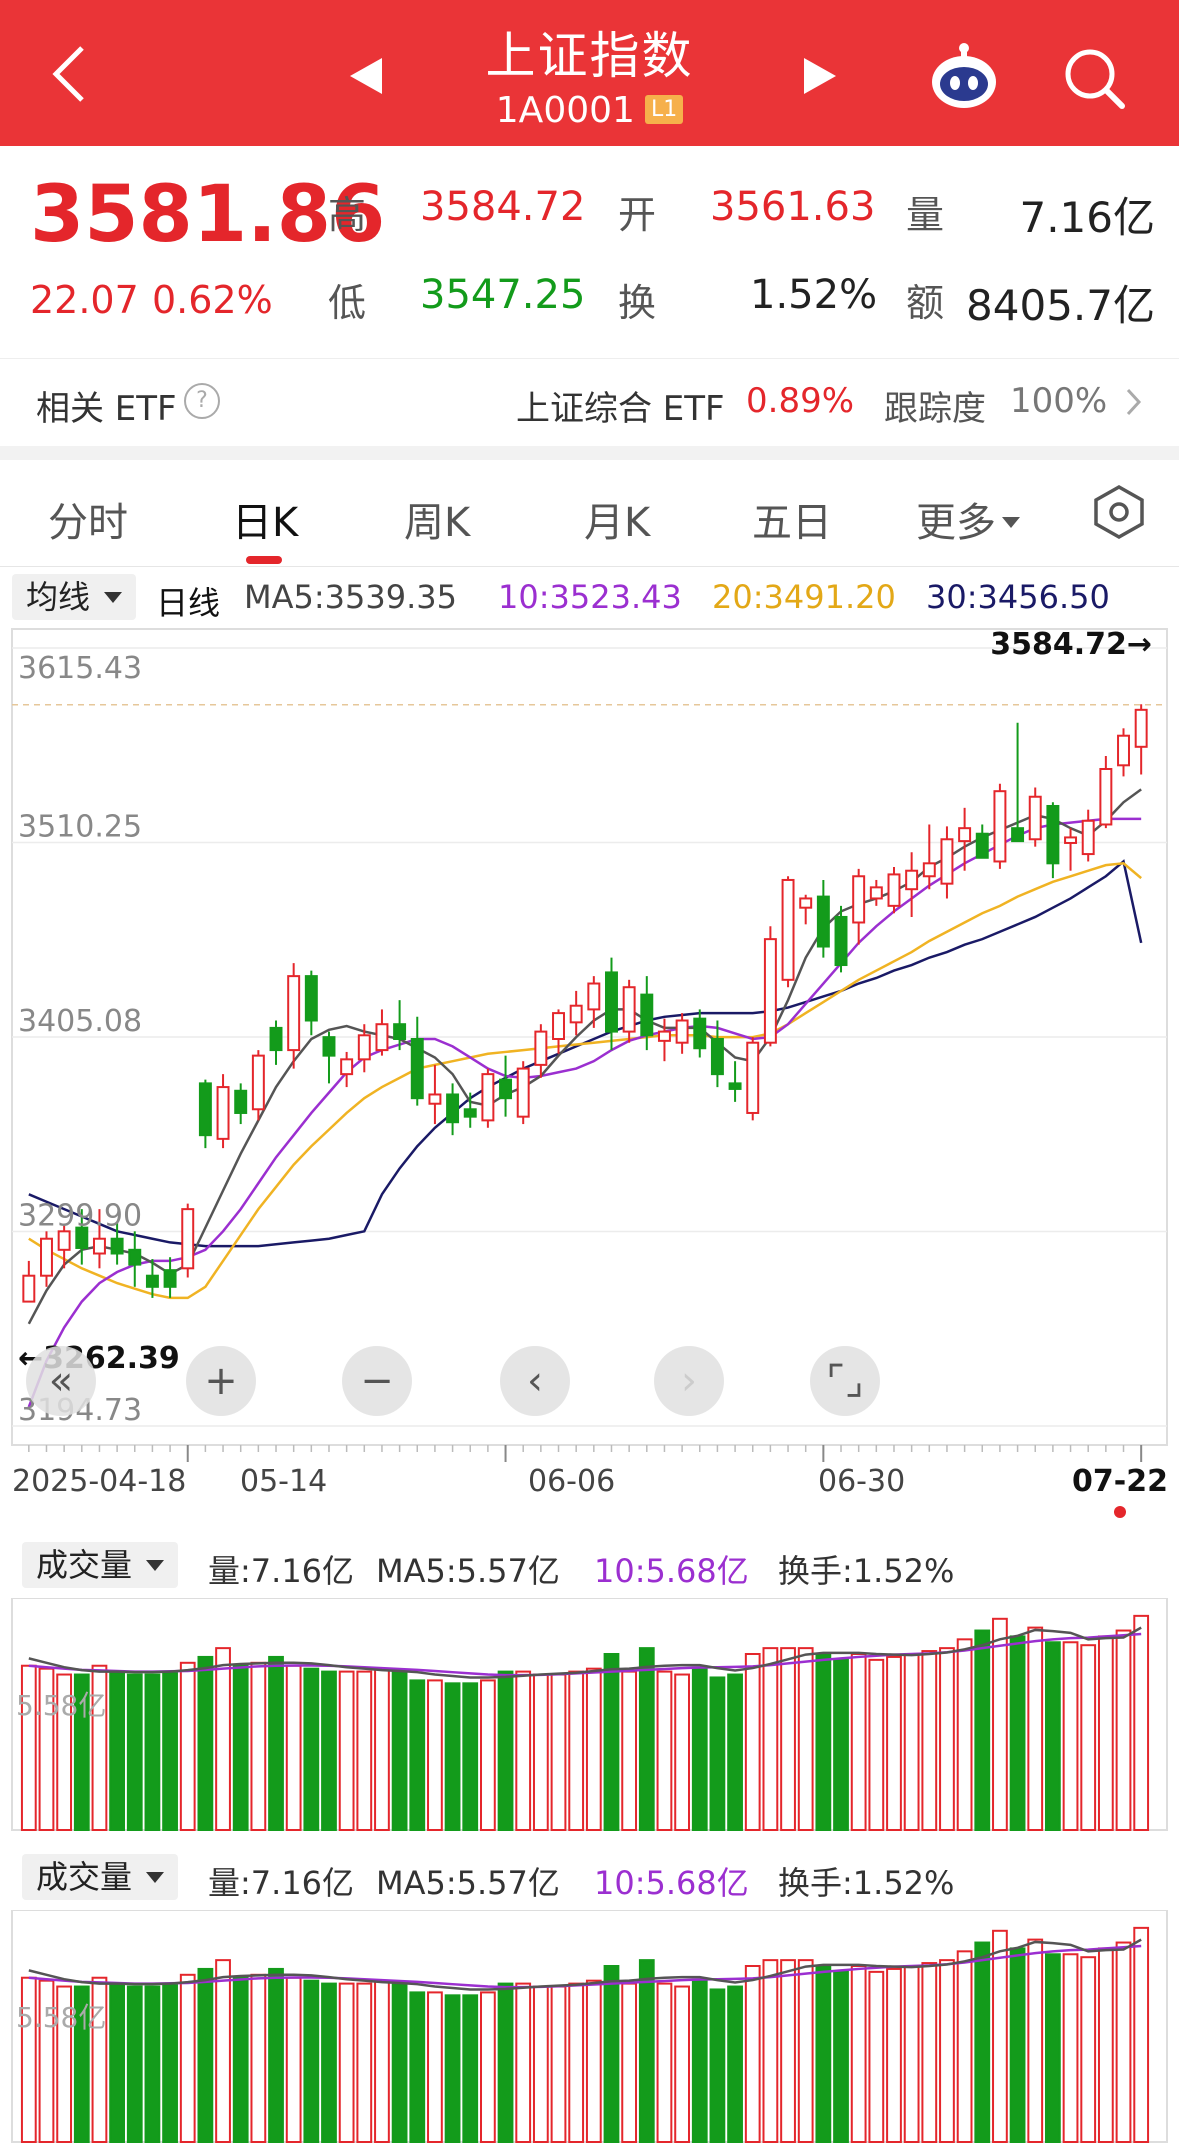  Describe the element at coordinates (1018, 597) in the screenshot. I see `ma30-value: 30:3456.50` at that location.